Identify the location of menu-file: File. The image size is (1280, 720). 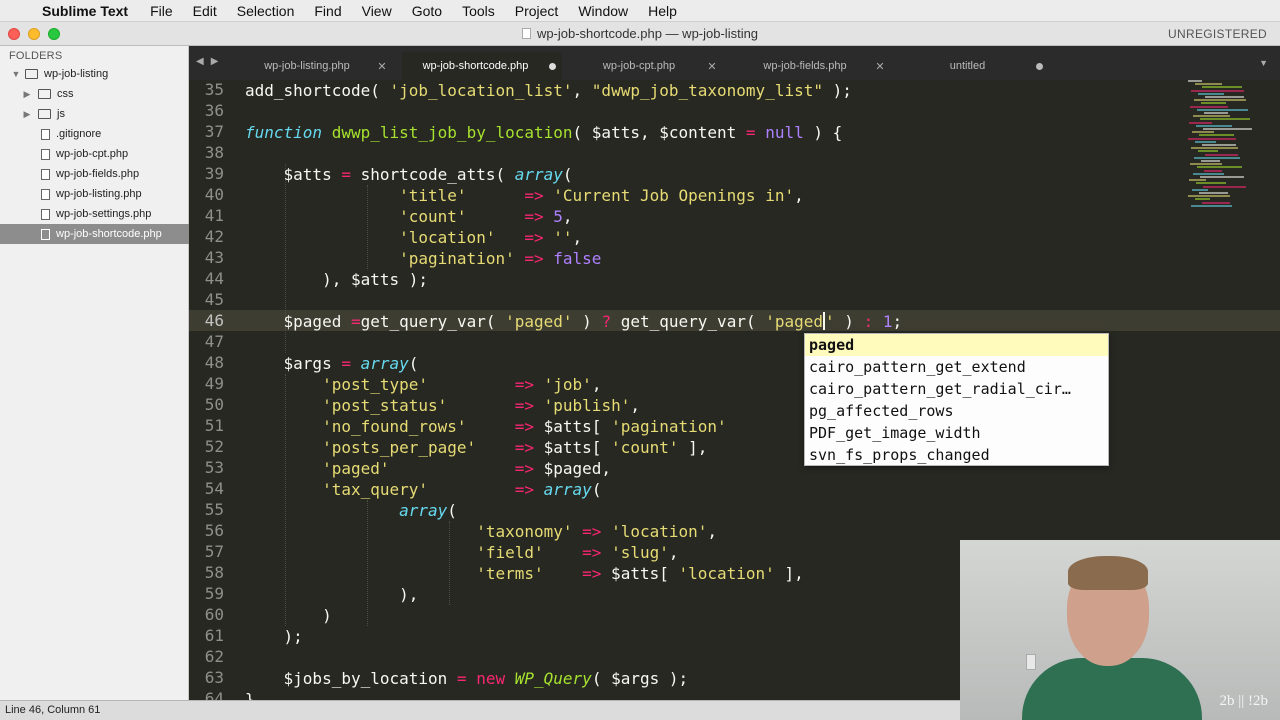
(161, 11).